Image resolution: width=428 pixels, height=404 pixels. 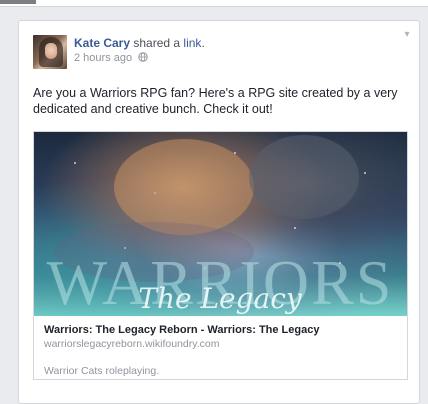 What do you see at coordinates (132, 344) in the screenshot?
I see `link-preview-domain: warriorslegacyreborn.wikifoundry.com` at bounding box center [132, 344].